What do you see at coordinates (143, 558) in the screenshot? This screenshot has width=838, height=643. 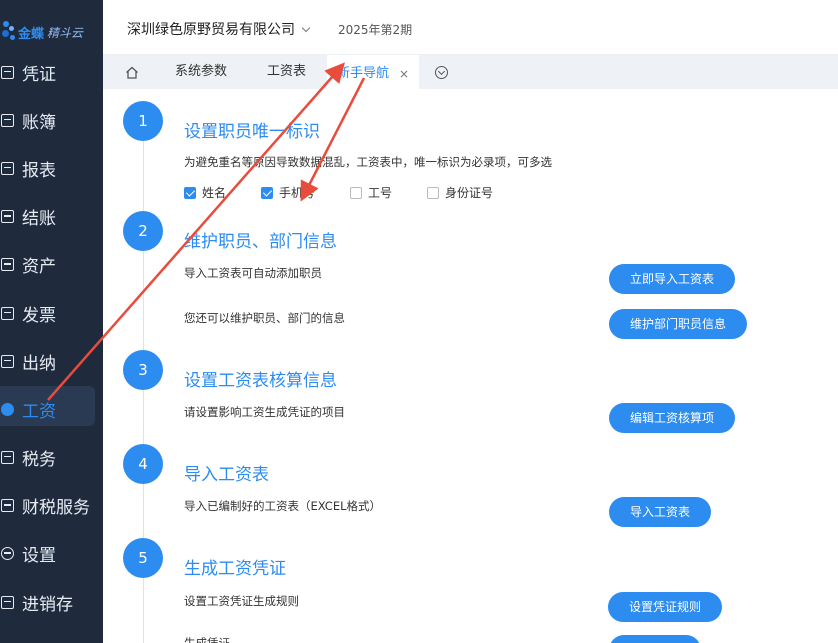 I see `step-number: 5` at bounding box center [143, 558].